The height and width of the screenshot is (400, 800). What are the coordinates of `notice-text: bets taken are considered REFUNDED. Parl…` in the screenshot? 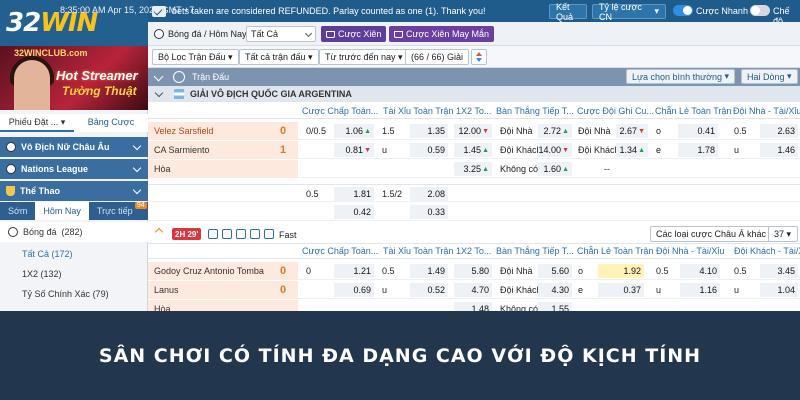 It's located at (329, 11).